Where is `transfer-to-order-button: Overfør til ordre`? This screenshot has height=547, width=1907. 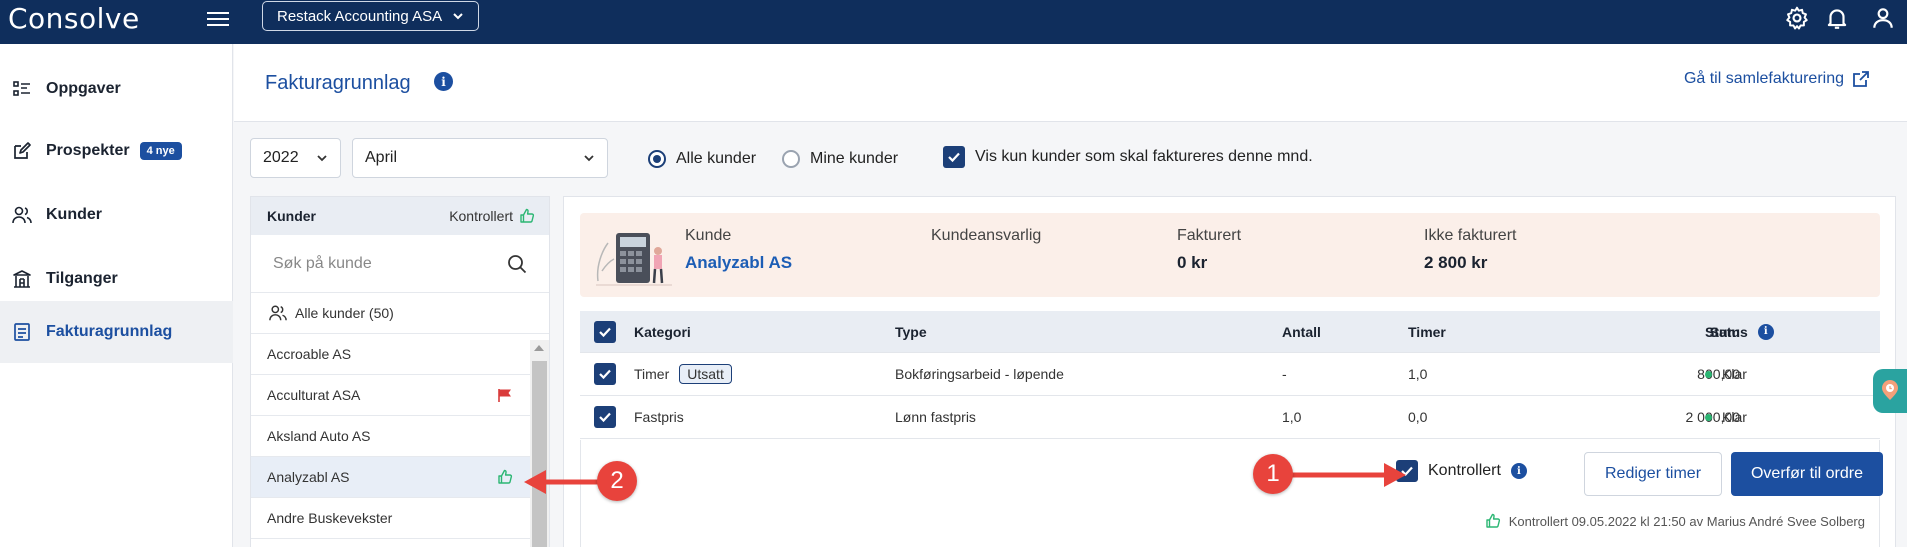
transfer-to-order-button: Overfør til ordre is located at coordinates (1807, 474).